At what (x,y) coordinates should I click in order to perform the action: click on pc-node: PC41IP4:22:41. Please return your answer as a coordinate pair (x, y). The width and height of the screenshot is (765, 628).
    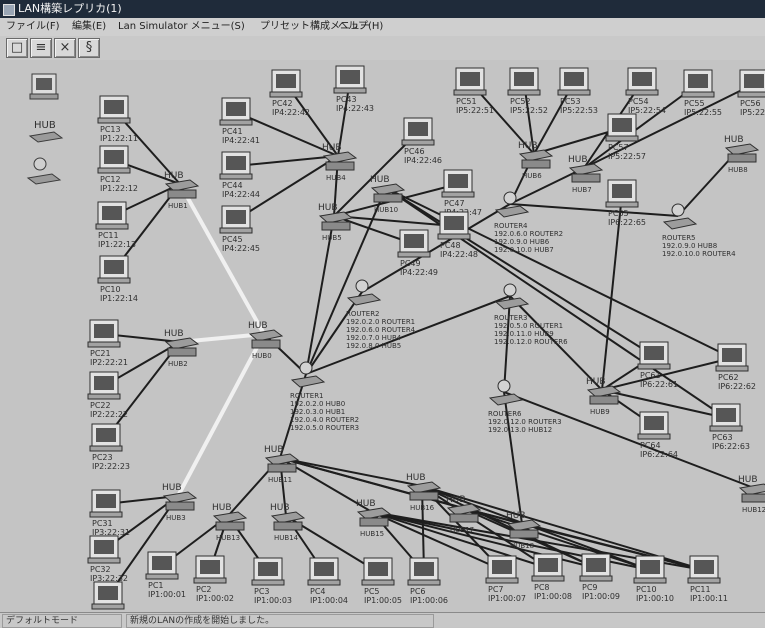
    Looking at the image, I should click on (239, 121).